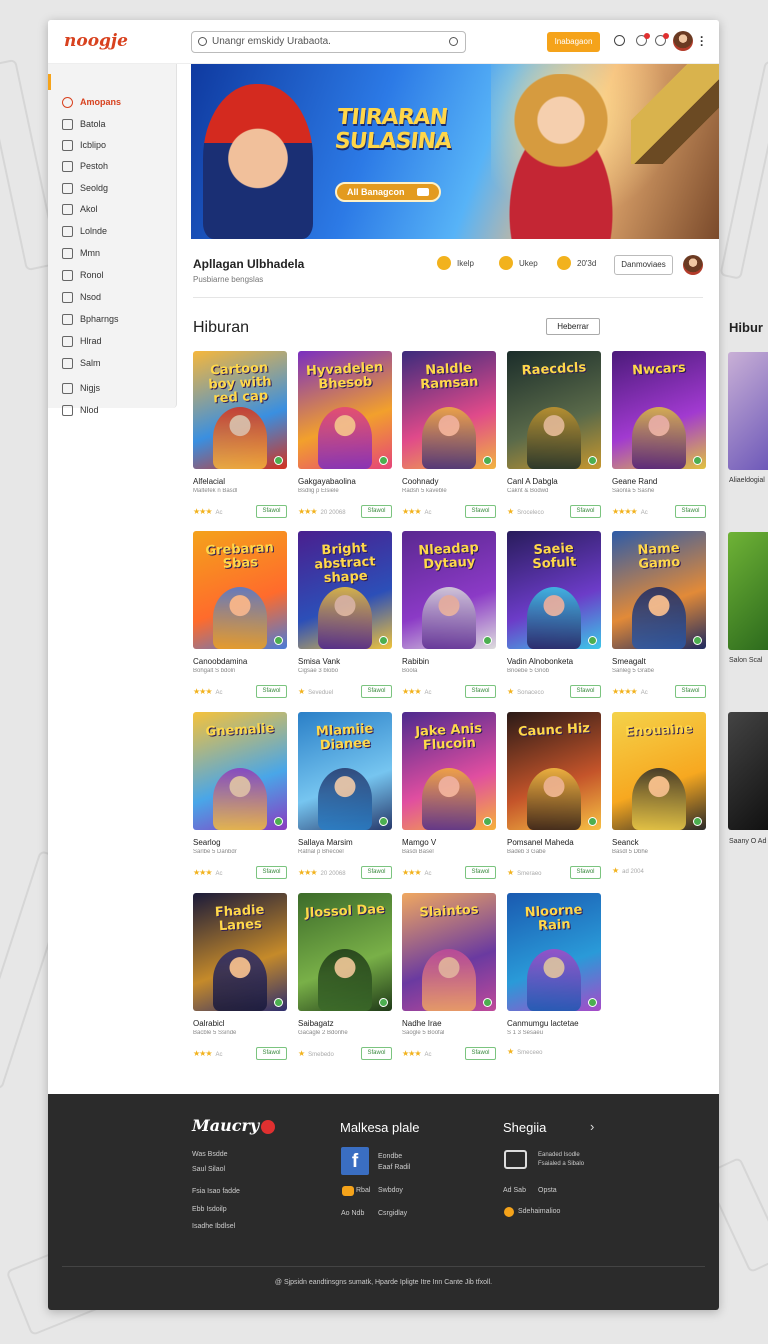 This screenshot has height=1344, width=768. I want to click on footer-link: Ad Sab, so click(514, 1190).